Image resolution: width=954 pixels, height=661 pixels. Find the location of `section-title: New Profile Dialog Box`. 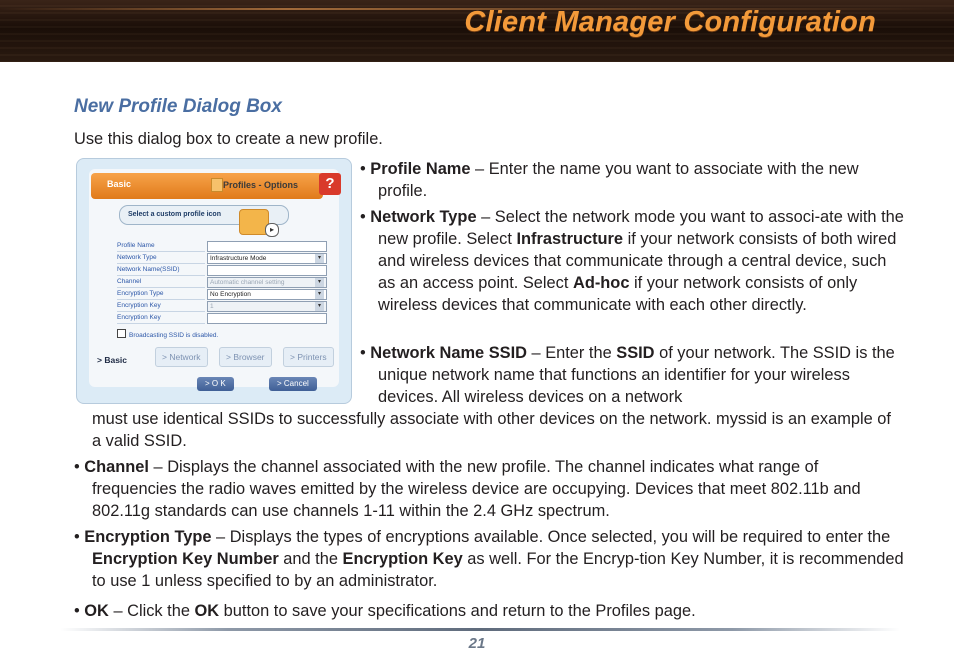

section-title: New Profile Dialog Box is located at coordinates (178, 106).